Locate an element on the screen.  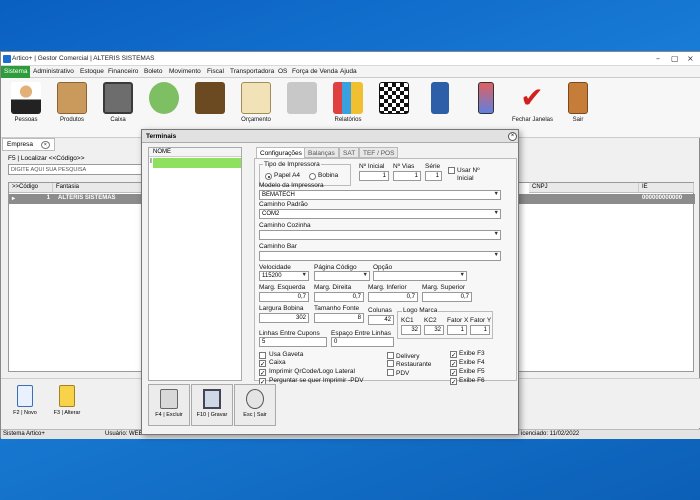
serie-field: 1 is located at coordinates (433, 176).